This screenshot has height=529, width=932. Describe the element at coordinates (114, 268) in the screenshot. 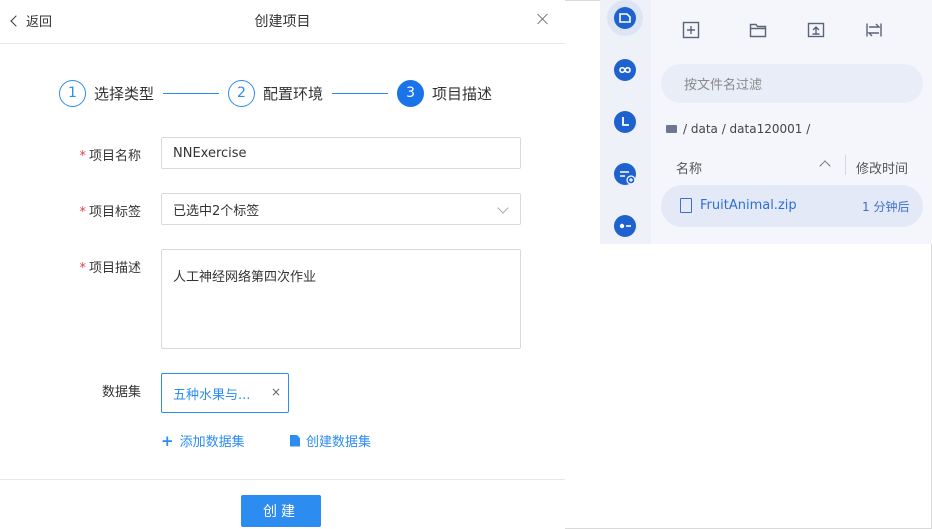

I see `project-desc-label-text: 项目描述` at that location.